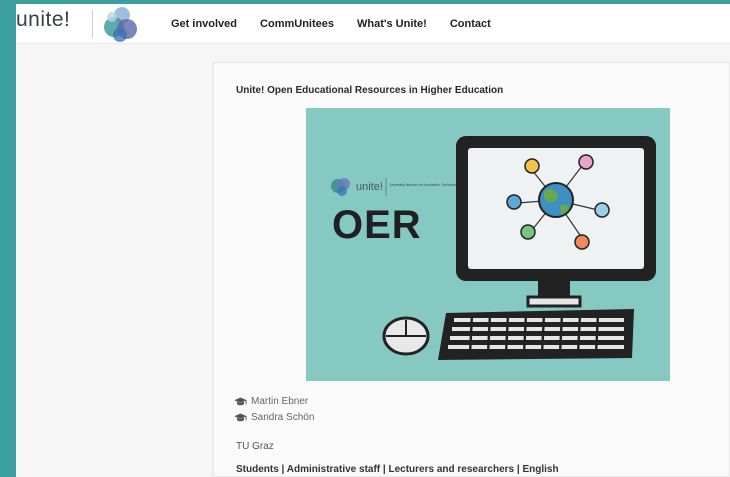 The width and height of the screenshot is (730, 477). Describe the element at coordinates (377, 225) in the screenshot. I see `thumbnail-heading: OER` at that location.